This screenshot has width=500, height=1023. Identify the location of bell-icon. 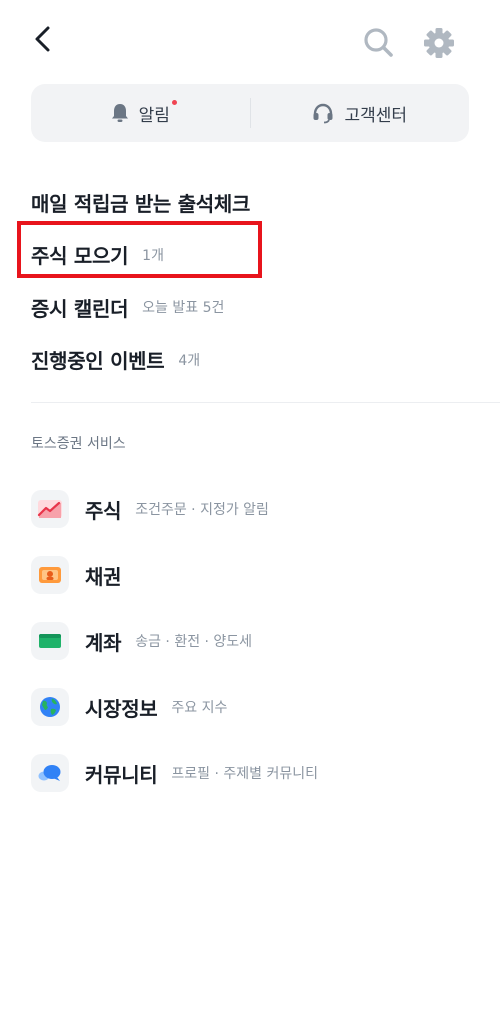
(119, 113).